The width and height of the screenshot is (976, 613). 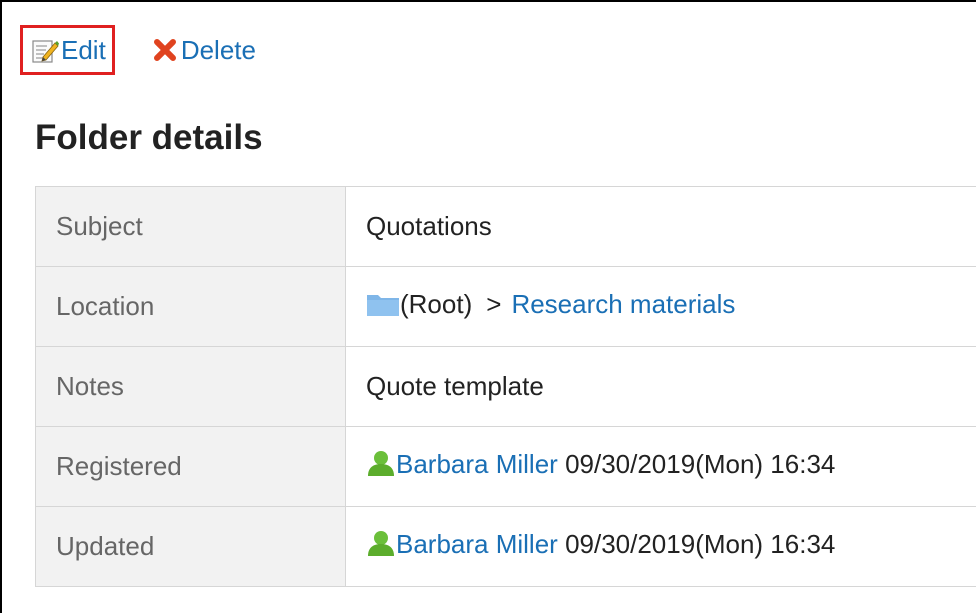 I want to click on updated-user-link: Barbara Miller, so click(x=477, y=544).